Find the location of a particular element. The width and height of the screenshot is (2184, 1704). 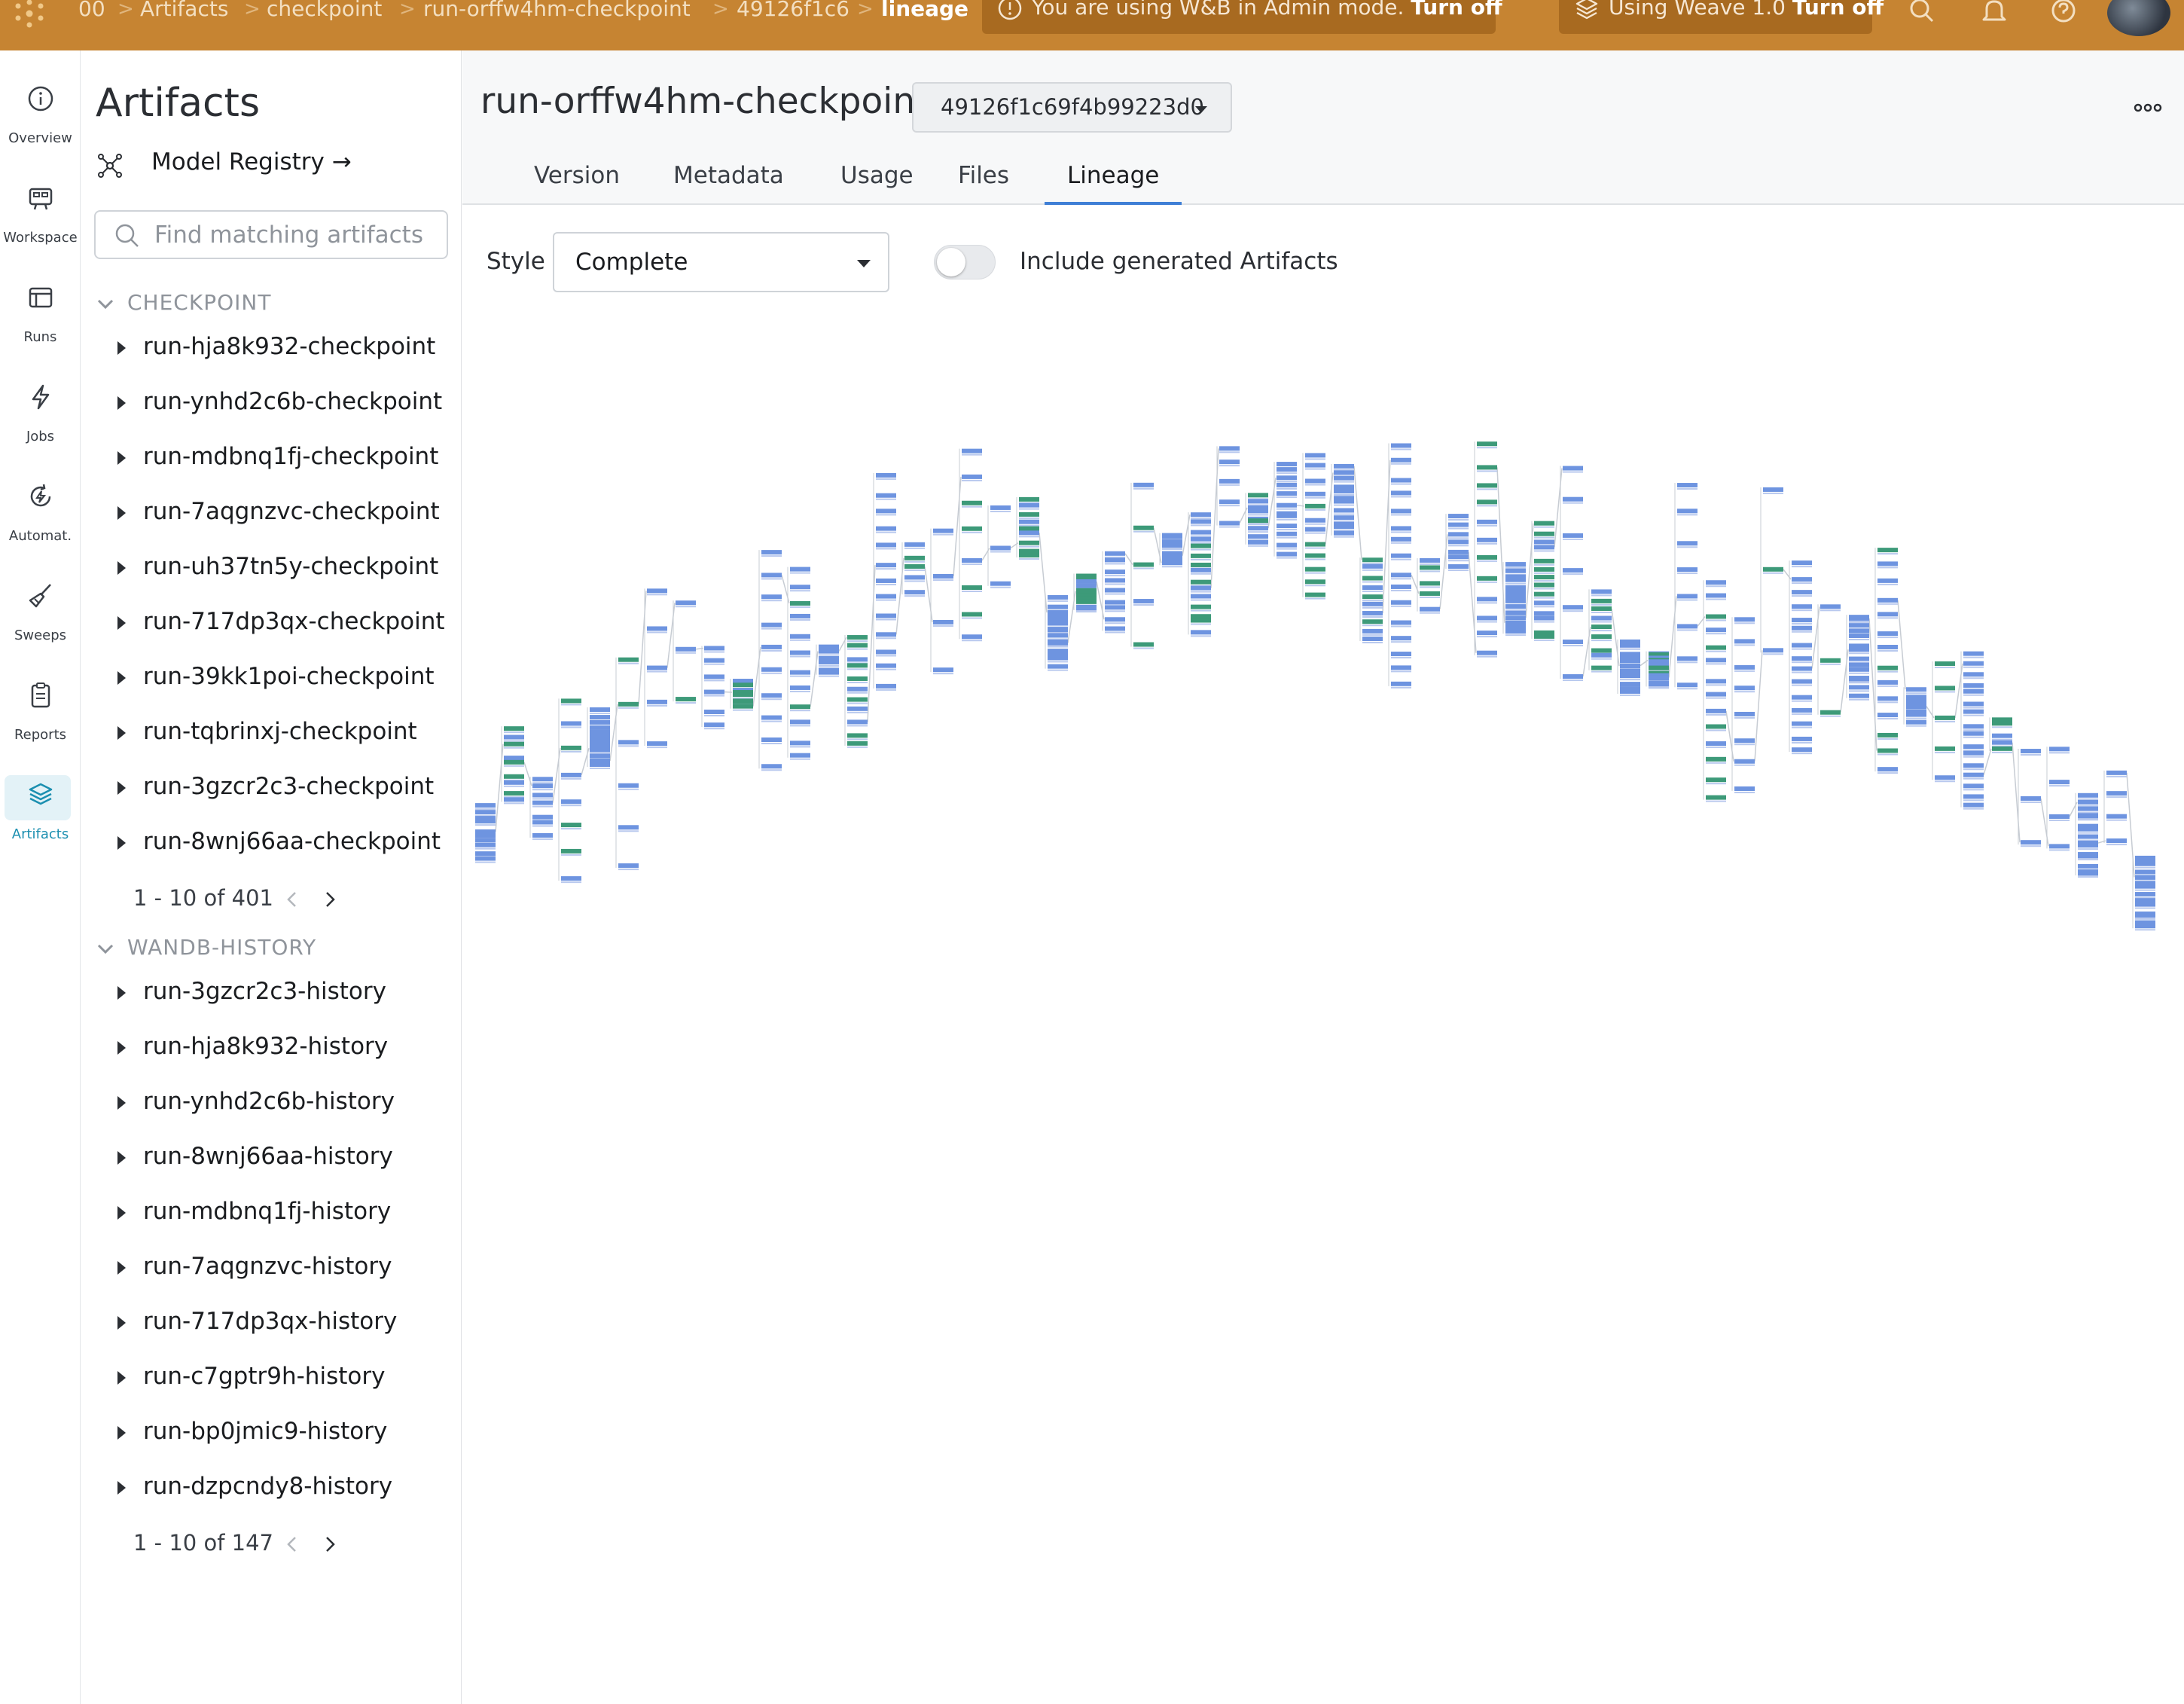

artifact-list-item: run-hja8k932-history is located at coordinates (283, 1050).